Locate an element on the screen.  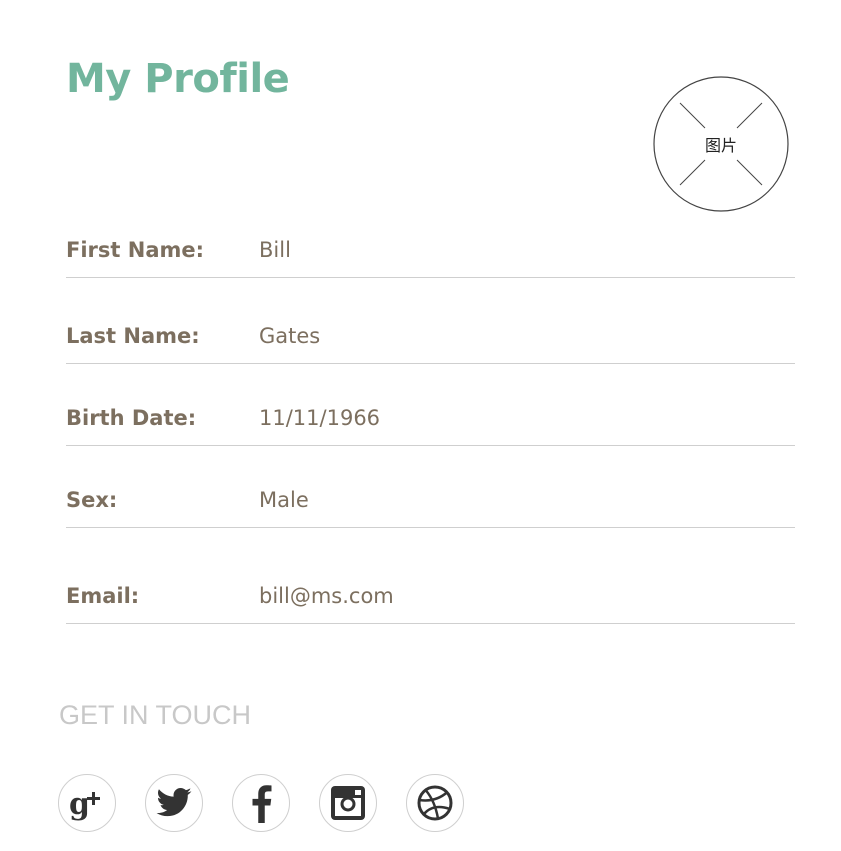
facebook-icon is located at coordinates (262, 804).